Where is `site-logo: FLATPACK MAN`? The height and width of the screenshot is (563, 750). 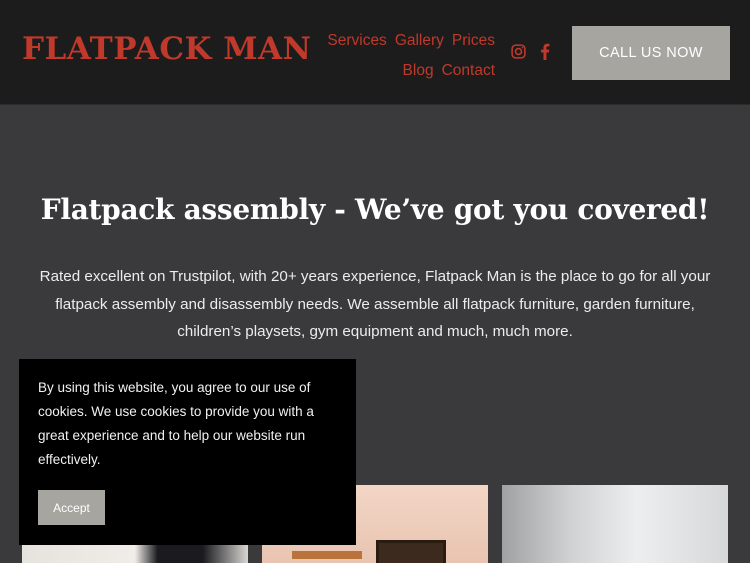
site-logo: FLATPACK MAN is located at coordinates (166, 49).